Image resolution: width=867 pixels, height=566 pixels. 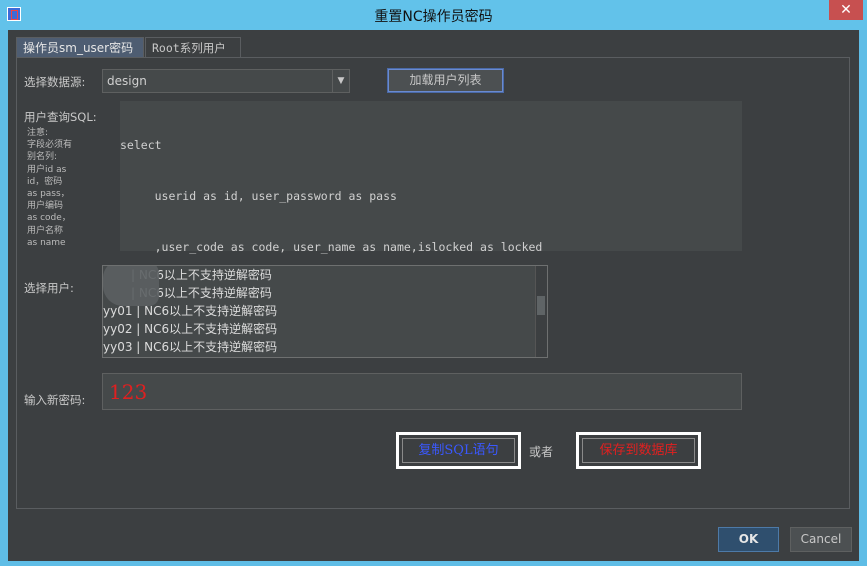 I want to click on window-title: 重置NC操作员密码, so click(x=433, y=17).